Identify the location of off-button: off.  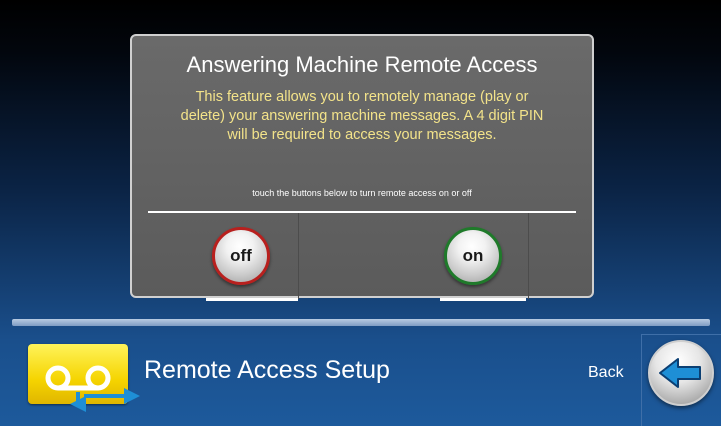
(241, 256).